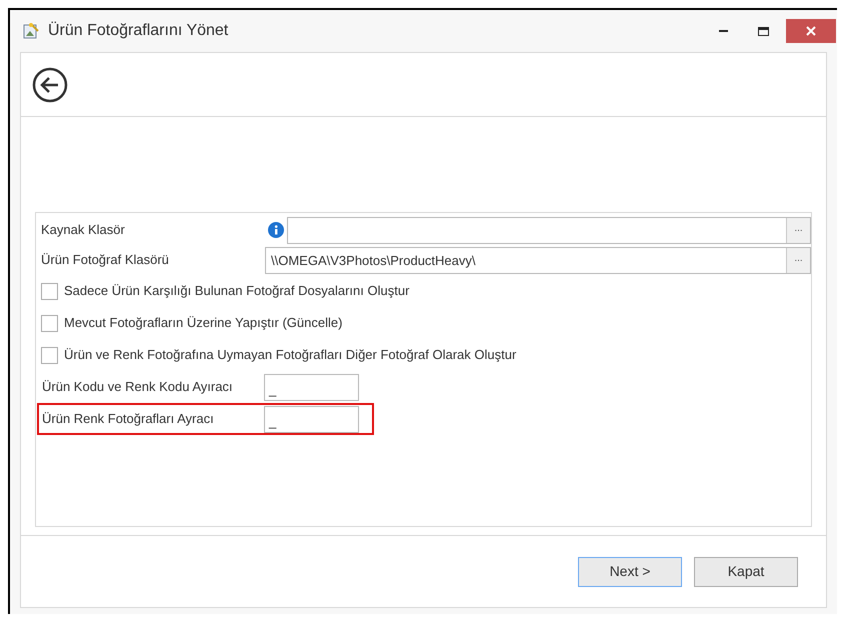  Describe the element at coordinates (105, 260) in the screenshot. I see `field-label: Ürün Fotoğraf Klasörü` at that location.